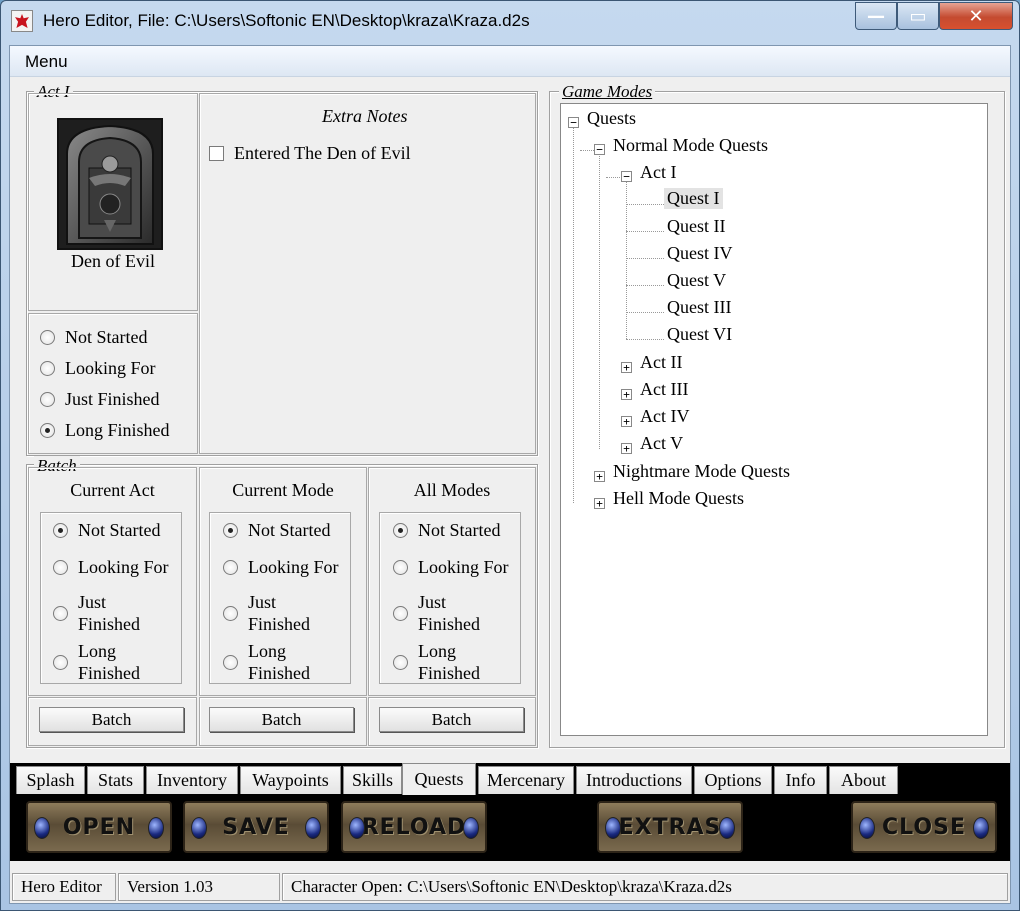 This screenshot has width=1020, height=911. I want to click on tree-node-hell-mode: Hell Mode Quests, so click(678, 498).